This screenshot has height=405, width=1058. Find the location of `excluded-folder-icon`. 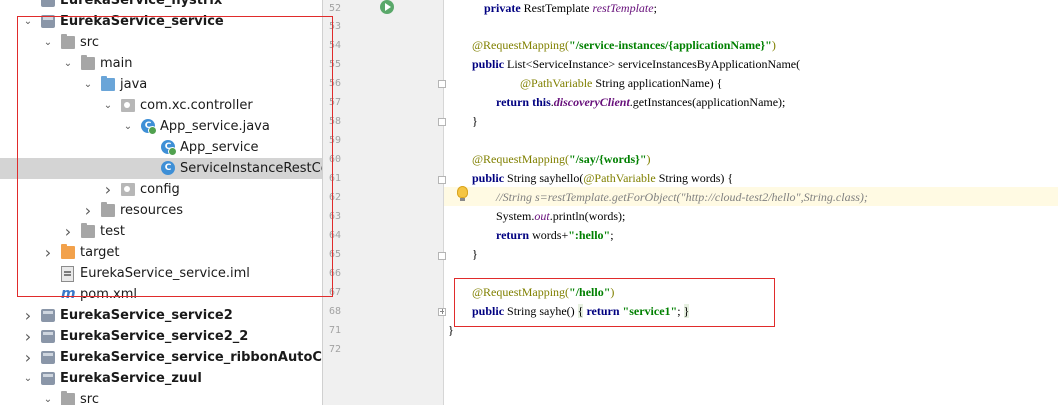

excluded-folder-icon is located at coordinates (68, 251).